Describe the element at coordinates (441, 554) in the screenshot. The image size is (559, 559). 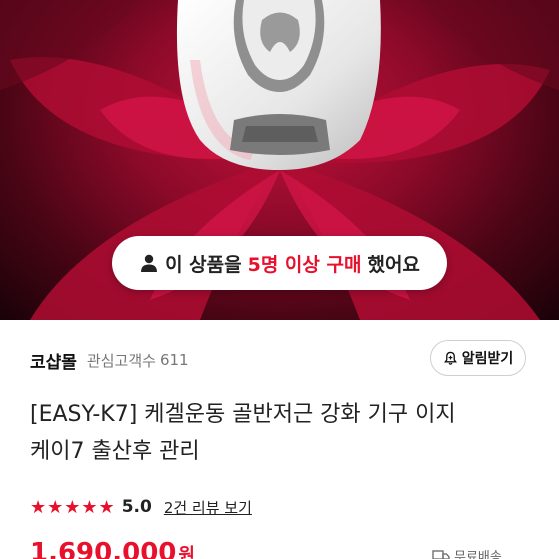
I see `truck-icon` at that location.